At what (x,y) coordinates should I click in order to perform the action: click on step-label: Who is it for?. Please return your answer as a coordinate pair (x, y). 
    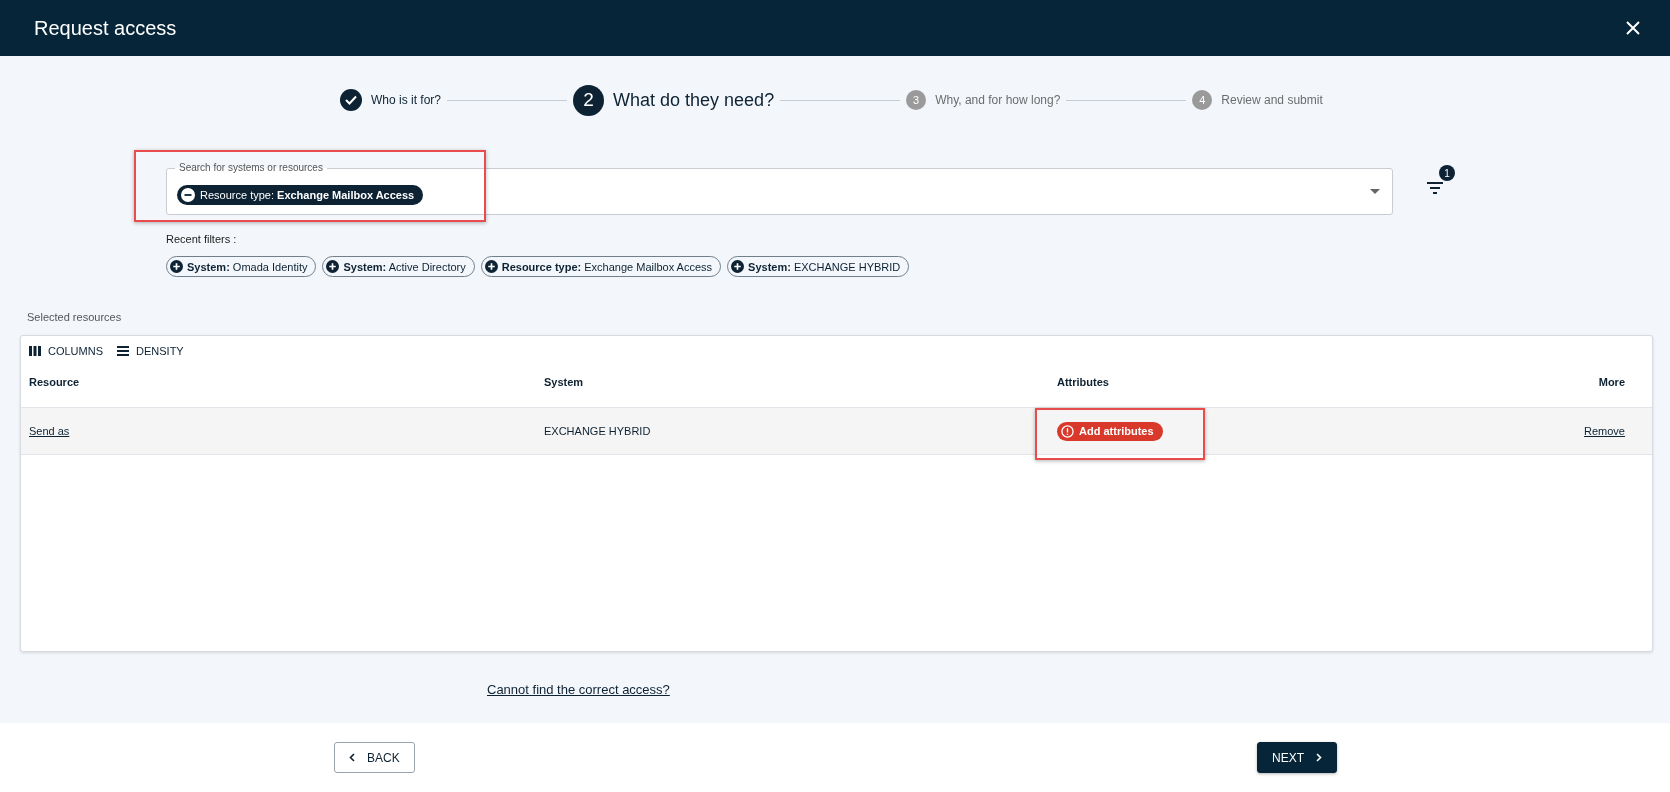
    Looking at the image, I should click on (406, 100).